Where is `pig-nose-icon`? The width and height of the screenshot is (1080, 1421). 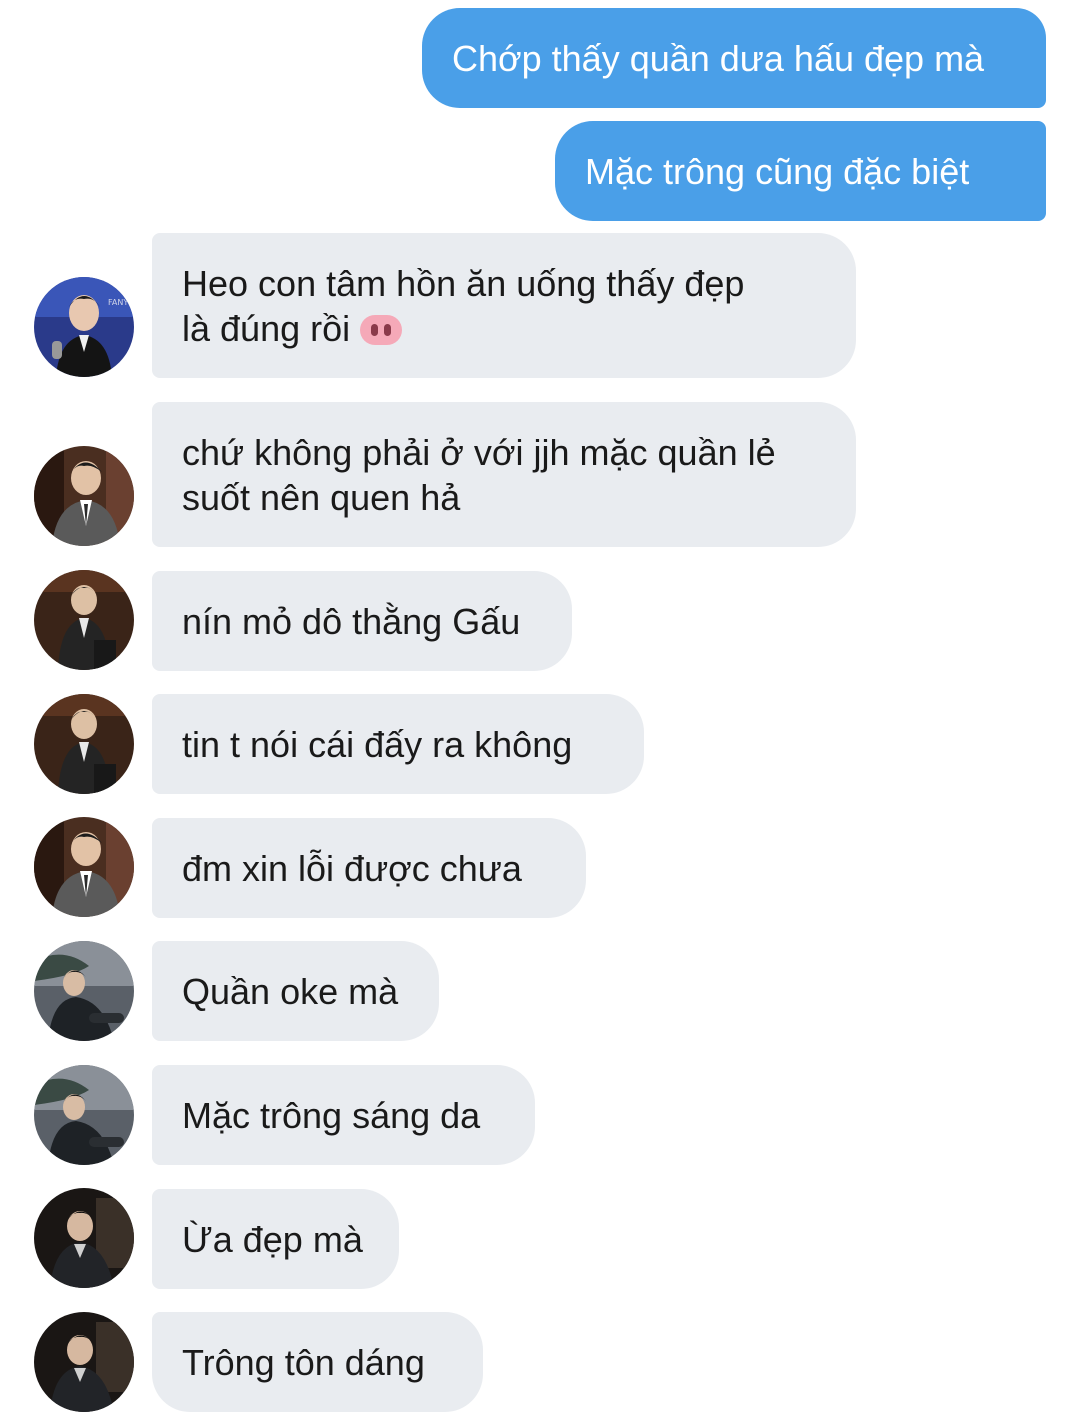
pig-nose-icon is located at coordinates (381, 329).